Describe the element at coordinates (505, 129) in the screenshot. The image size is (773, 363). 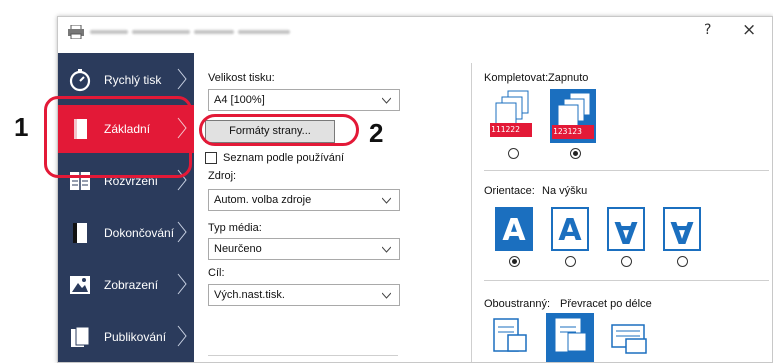
I see `collate-digits-uncollated: 111222` at that location.